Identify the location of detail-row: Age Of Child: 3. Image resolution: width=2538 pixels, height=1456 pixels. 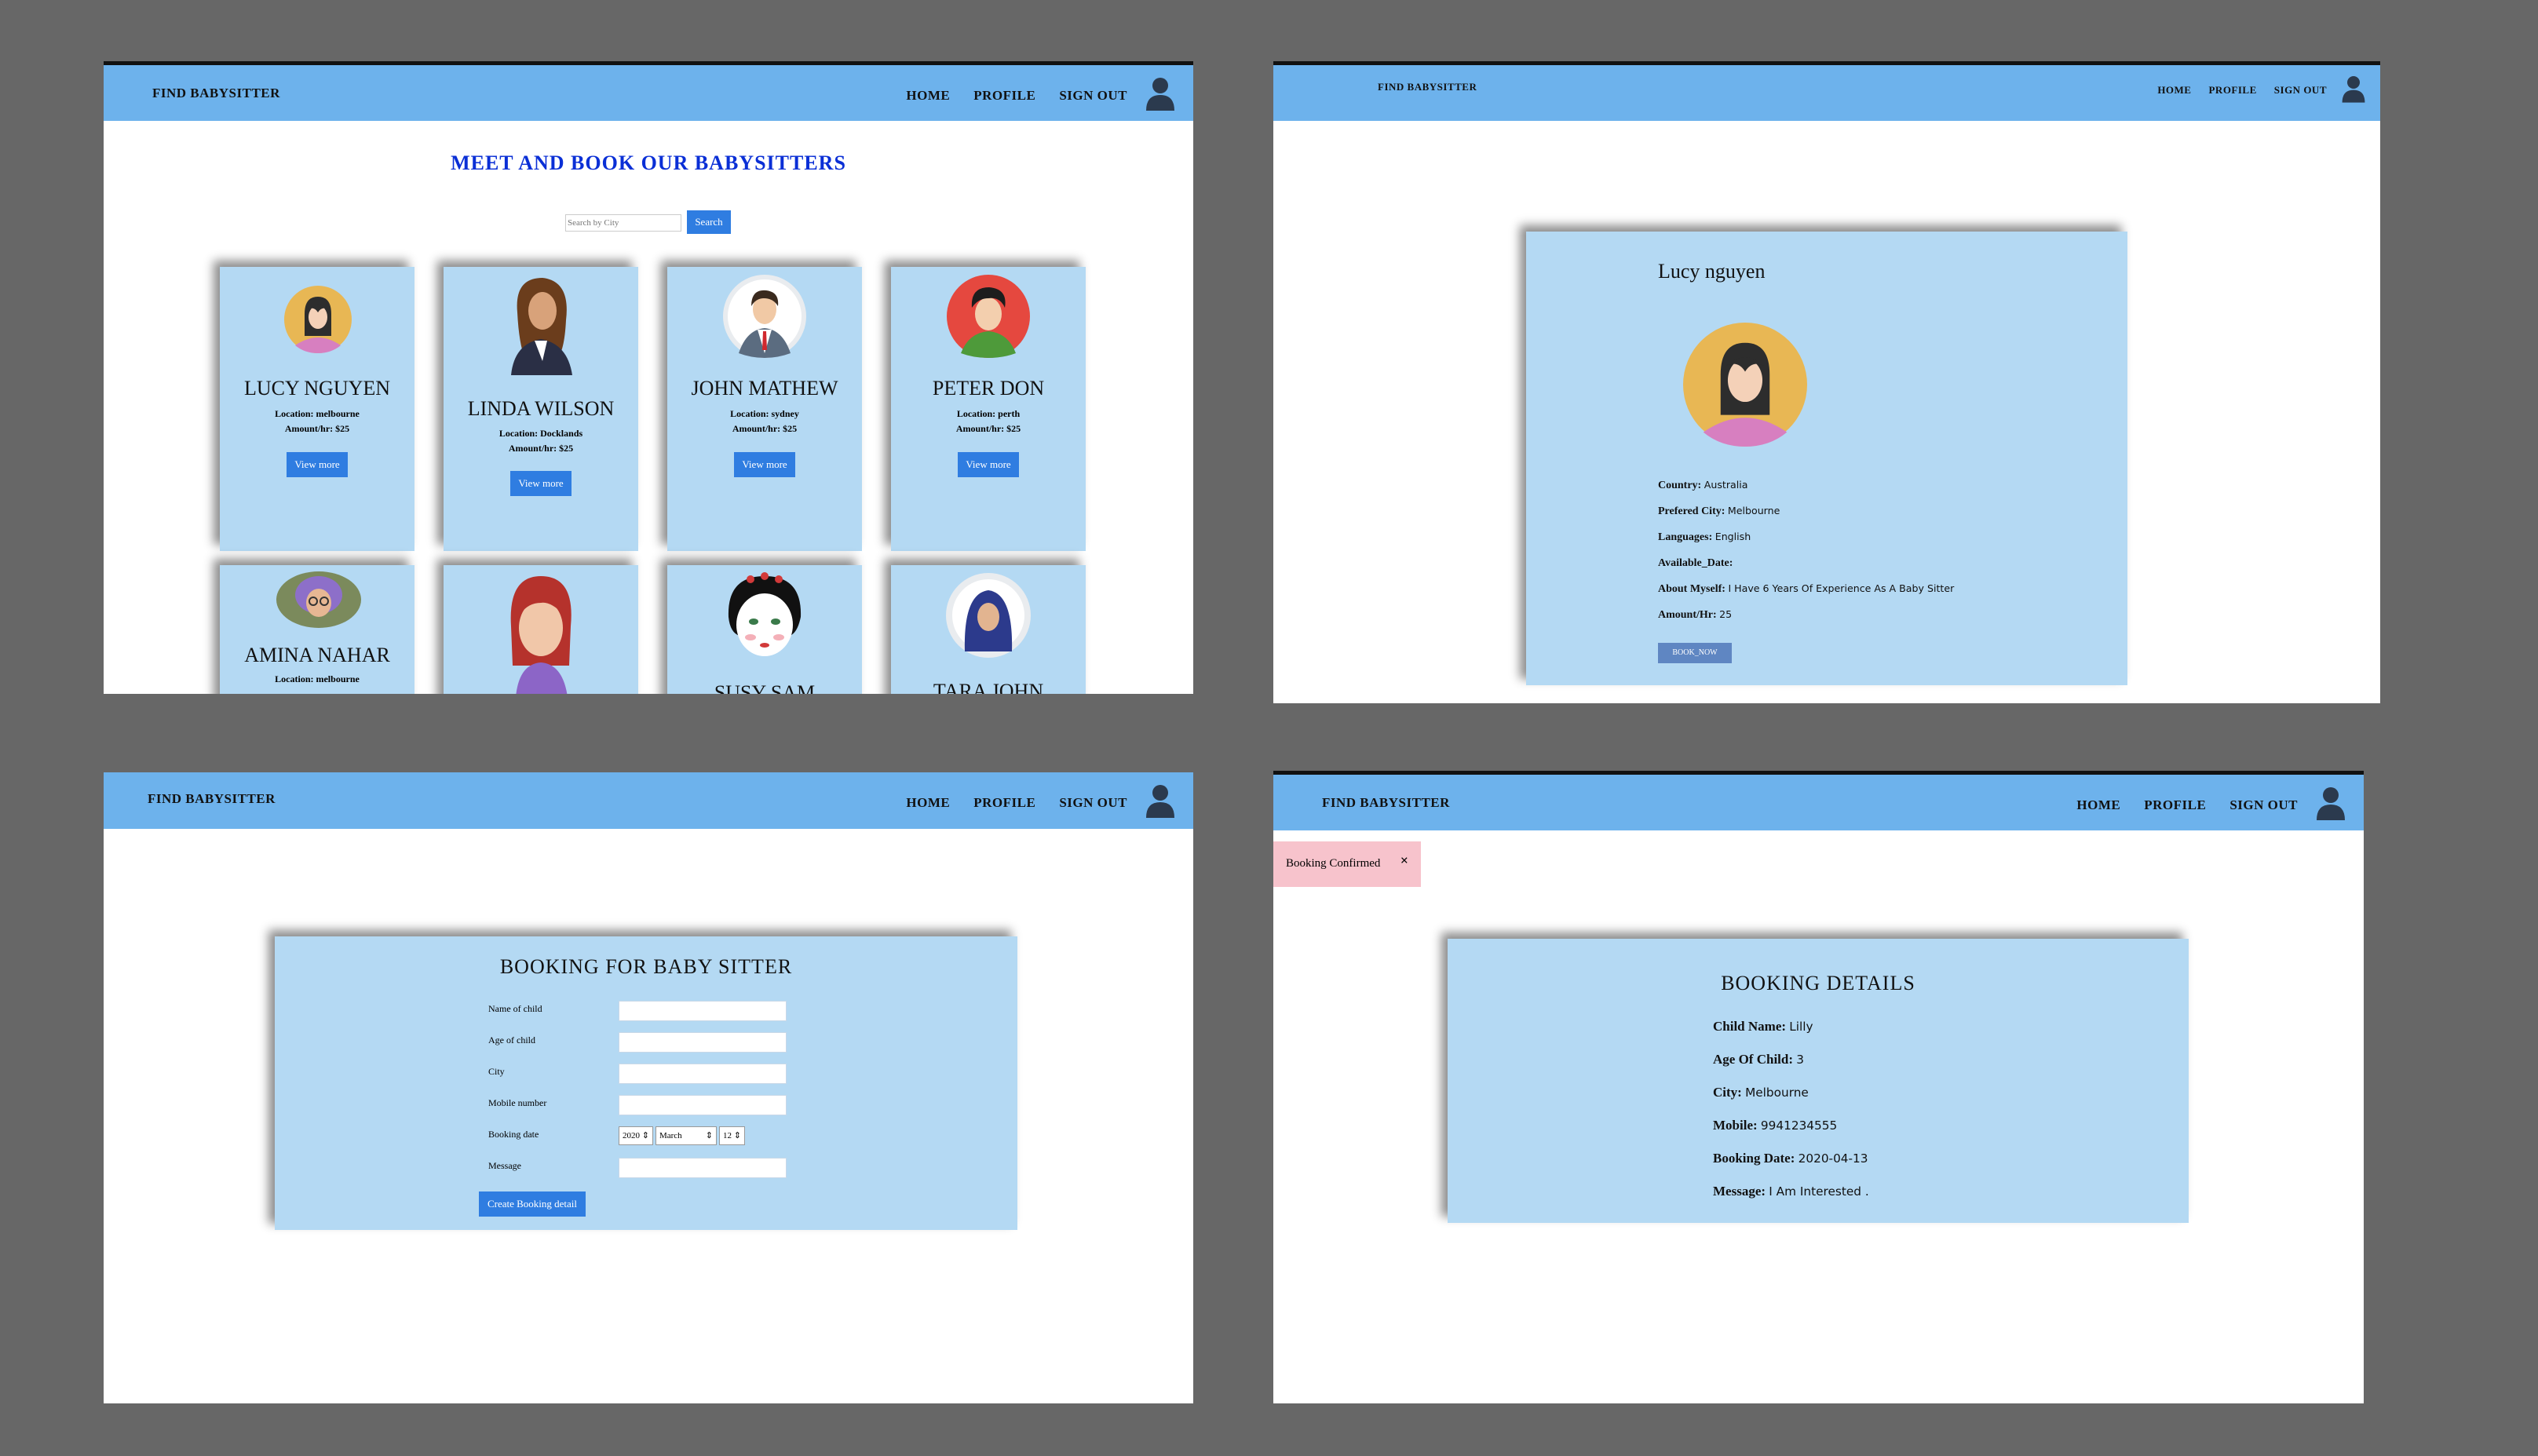
(1759, 1059).